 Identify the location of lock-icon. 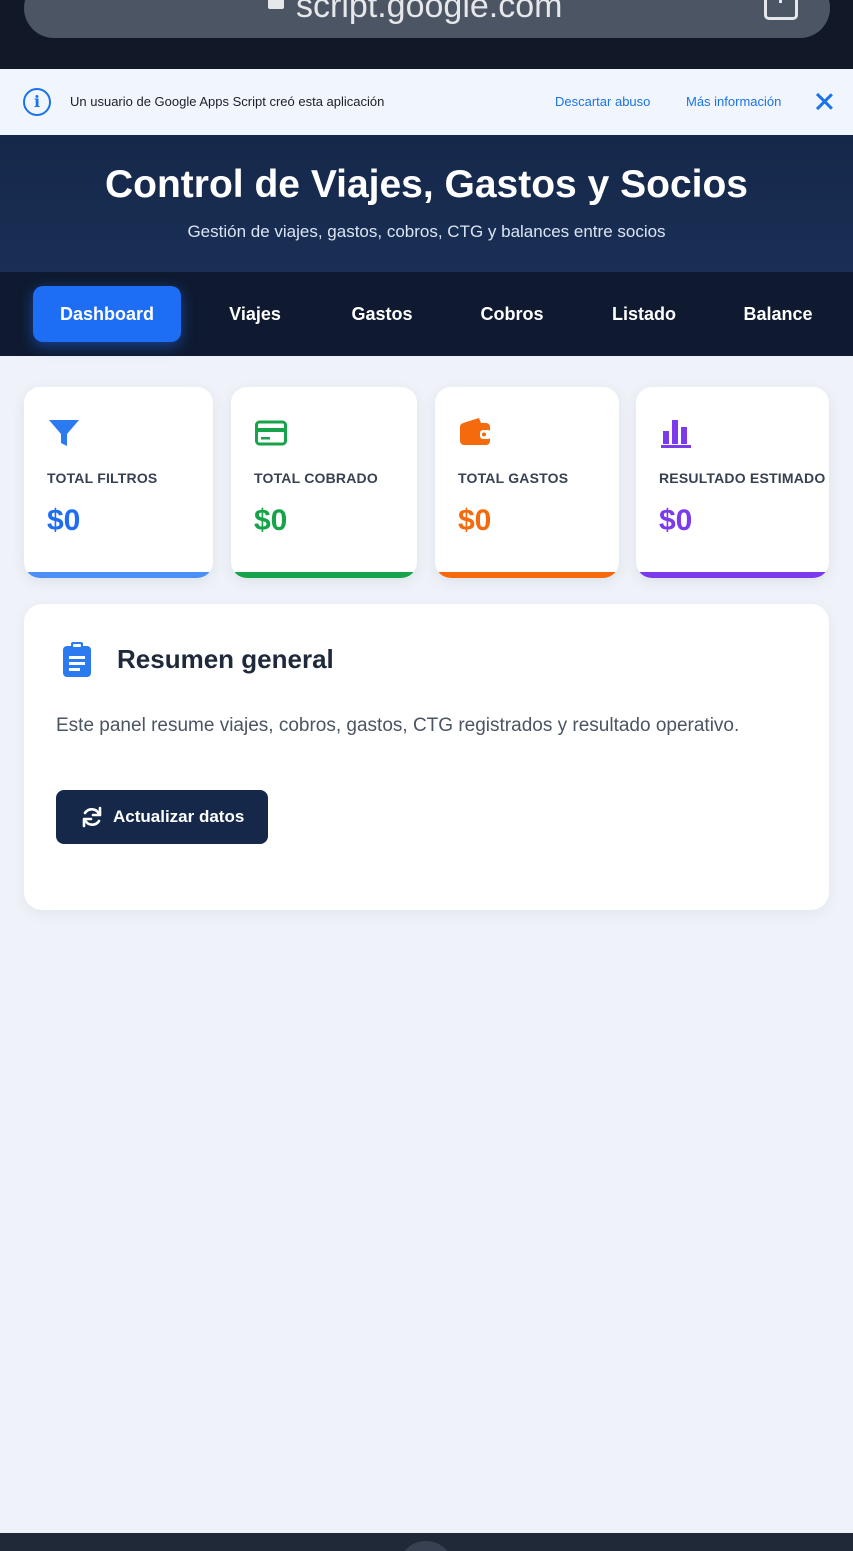
(276, 4).